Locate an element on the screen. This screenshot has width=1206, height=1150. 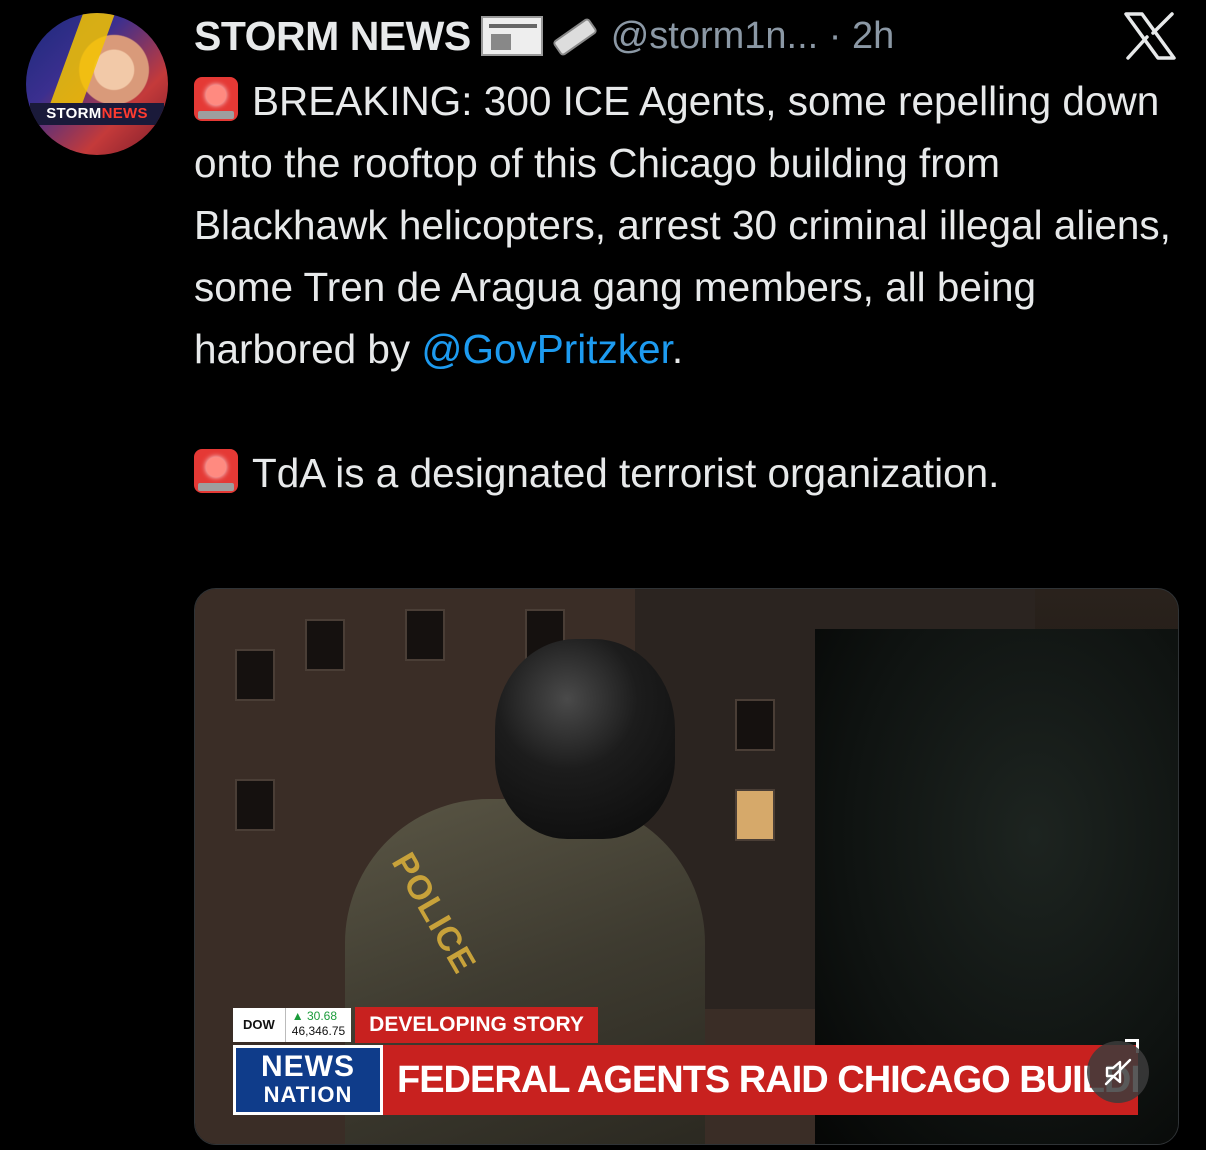
window-lit is located at coordinates (755, 815).